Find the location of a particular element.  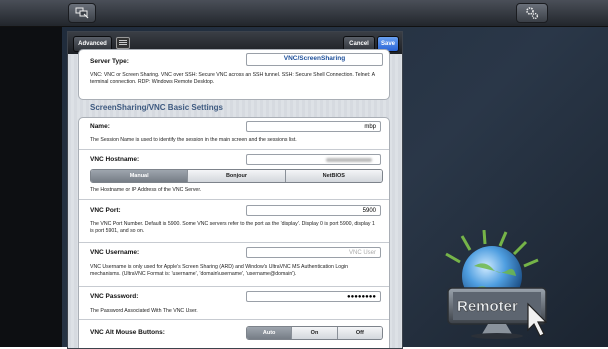

segment-off: Off is located at coordinates (359, 333).